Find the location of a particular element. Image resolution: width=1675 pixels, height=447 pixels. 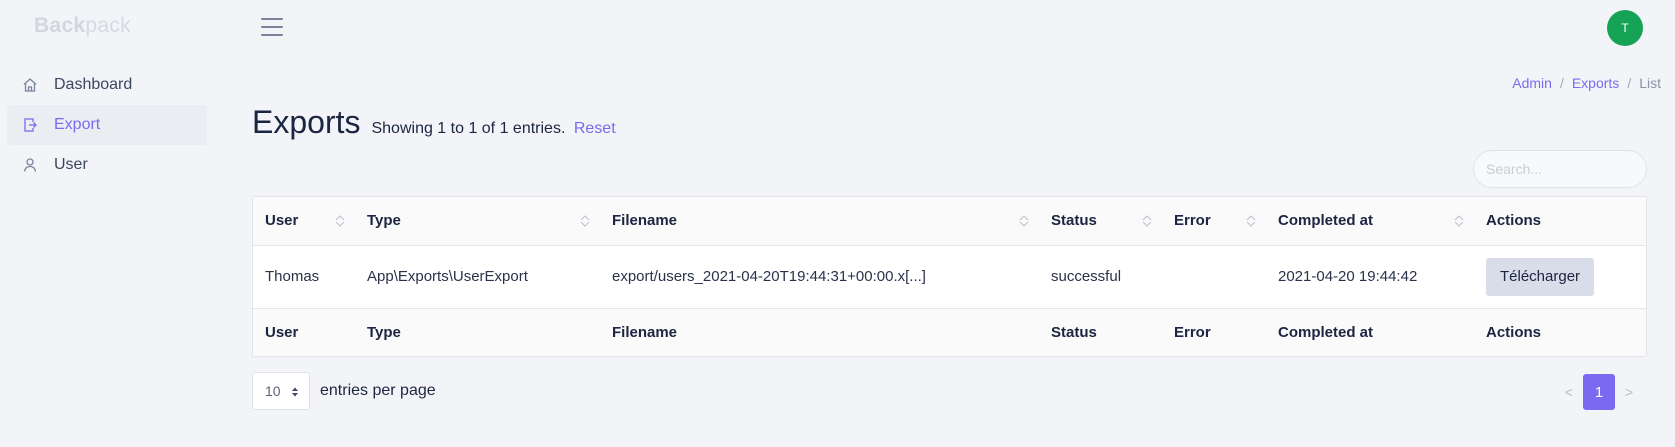

per-page-select: 10 is located at coordinates (281, 391).